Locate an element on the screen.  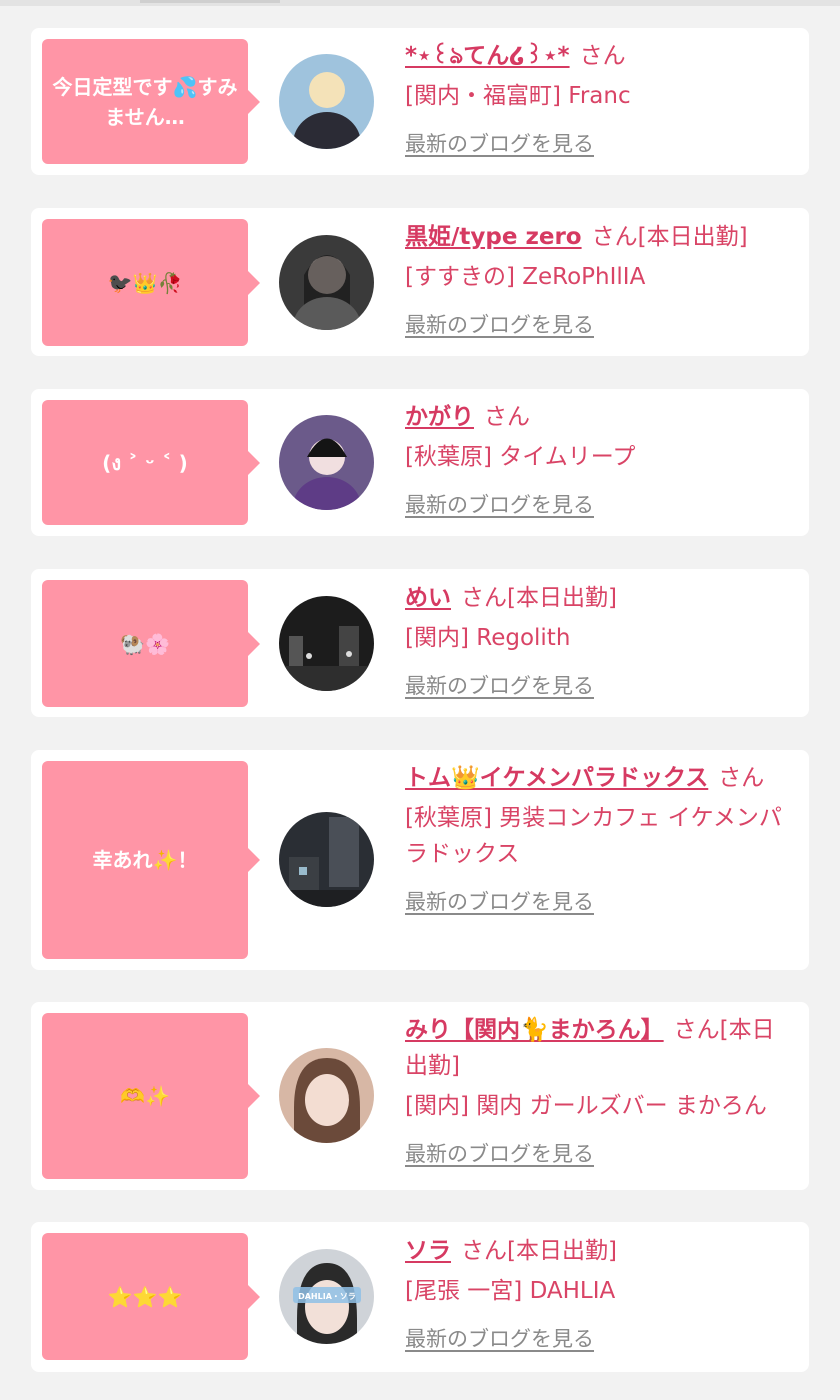
shop-label: [尾張 一宮] DAHLIA is located at coordinates (510, 1291).